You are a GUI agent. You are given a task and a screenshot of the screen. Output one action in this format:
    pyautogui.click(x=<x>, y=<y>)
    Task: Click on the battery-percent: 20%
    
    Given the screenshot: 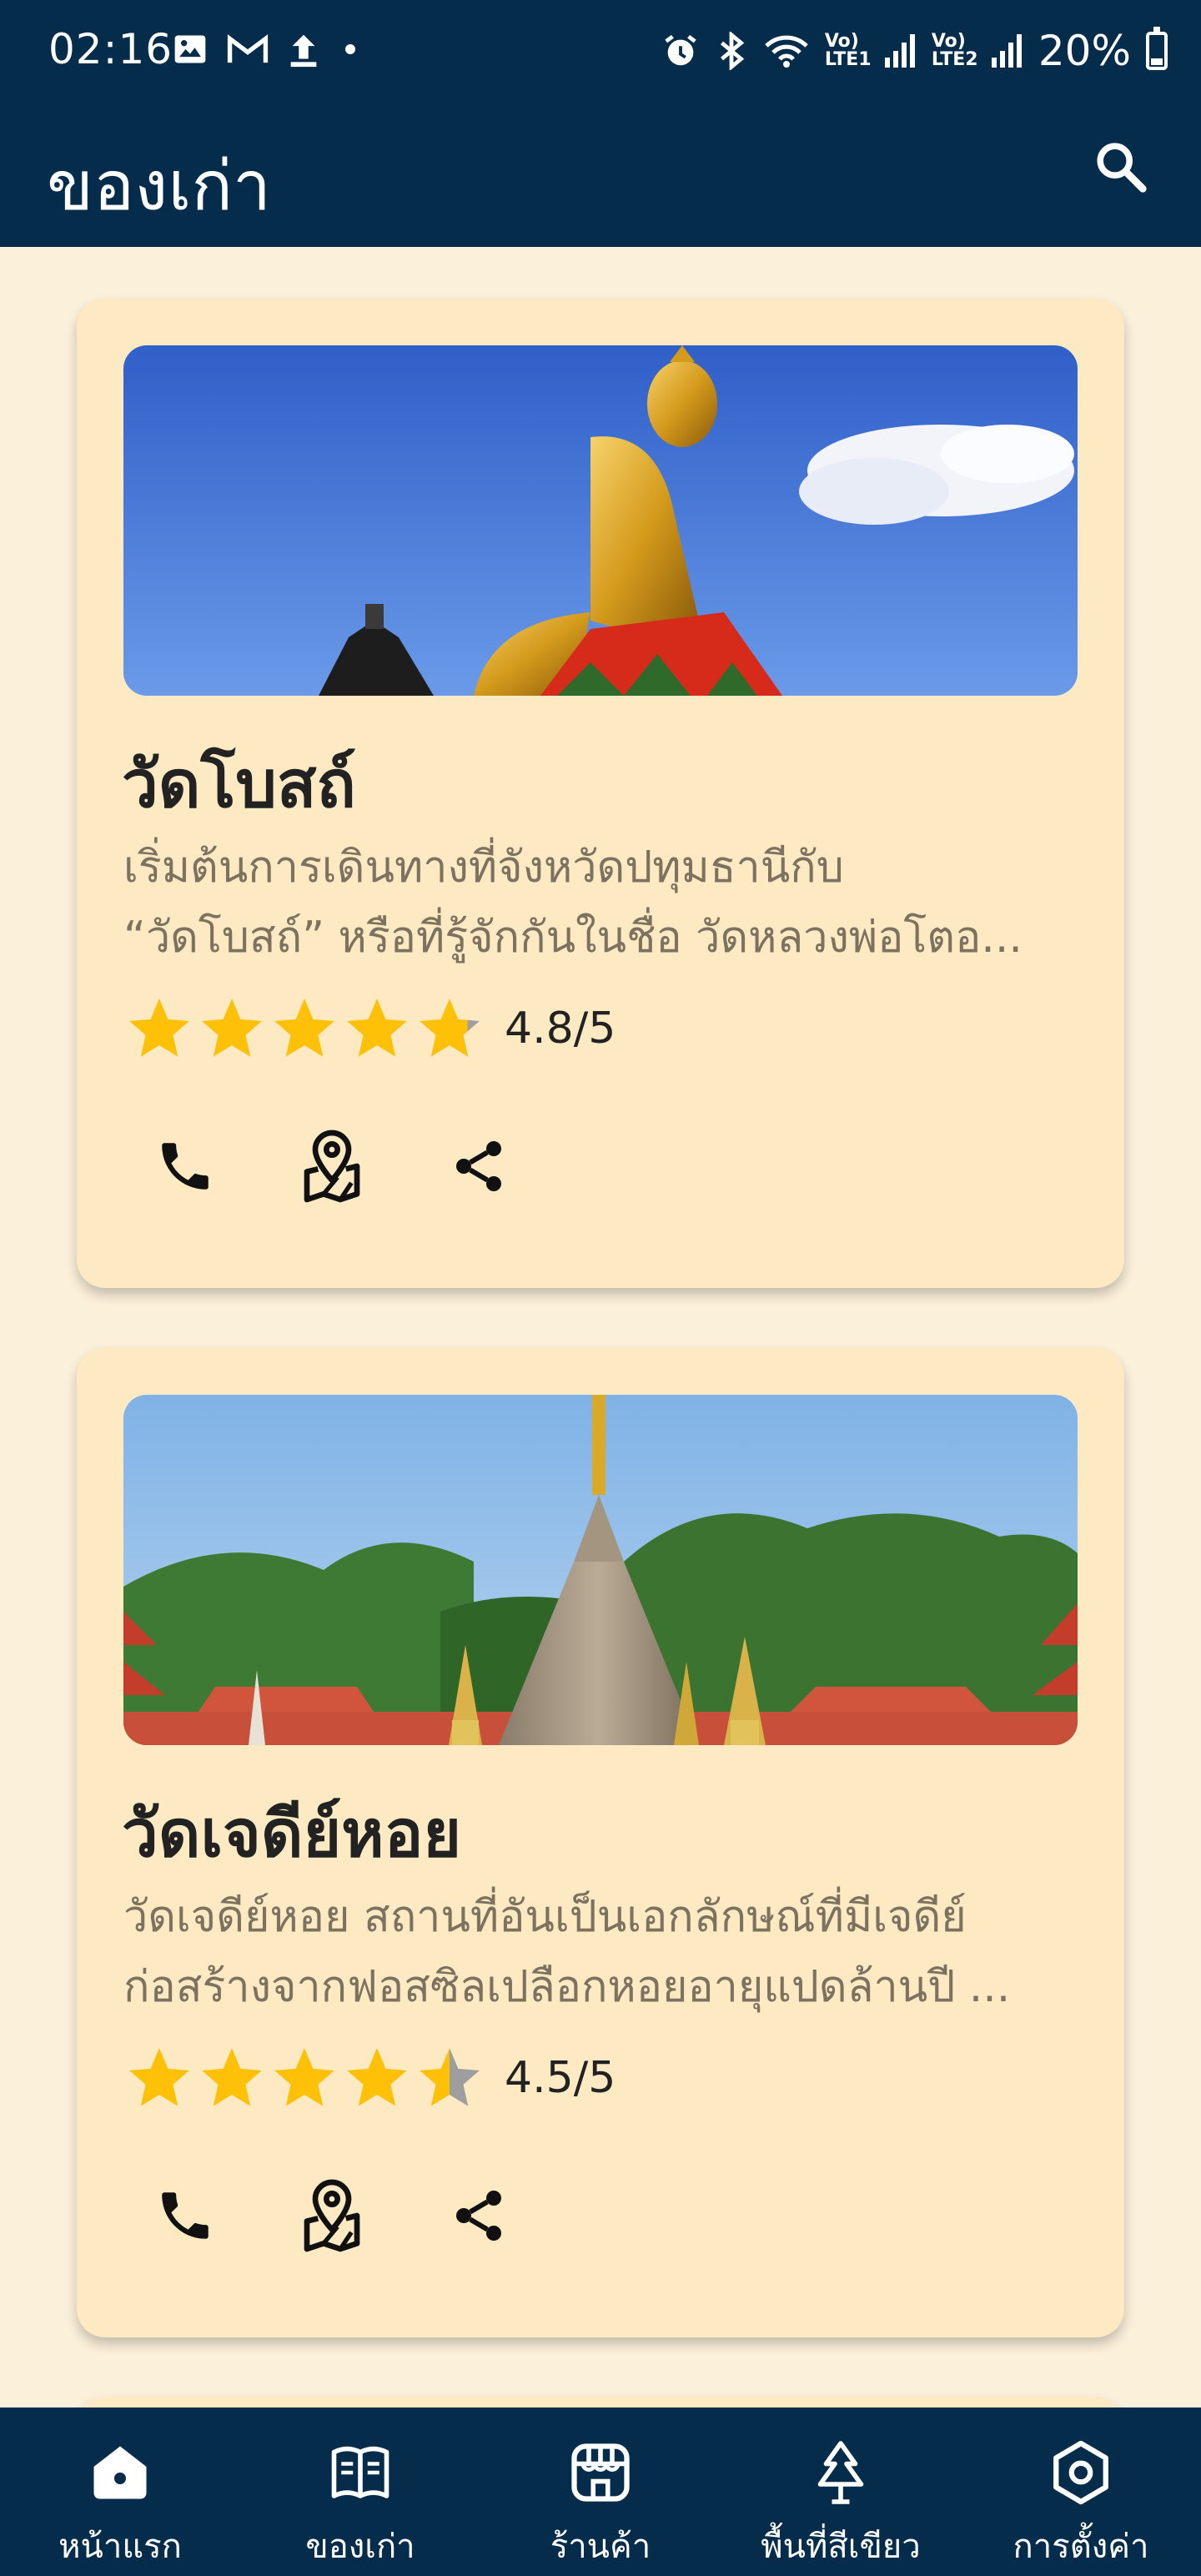 What is the action you would take?
    pyautogui.click(x=1084, y=51)
    